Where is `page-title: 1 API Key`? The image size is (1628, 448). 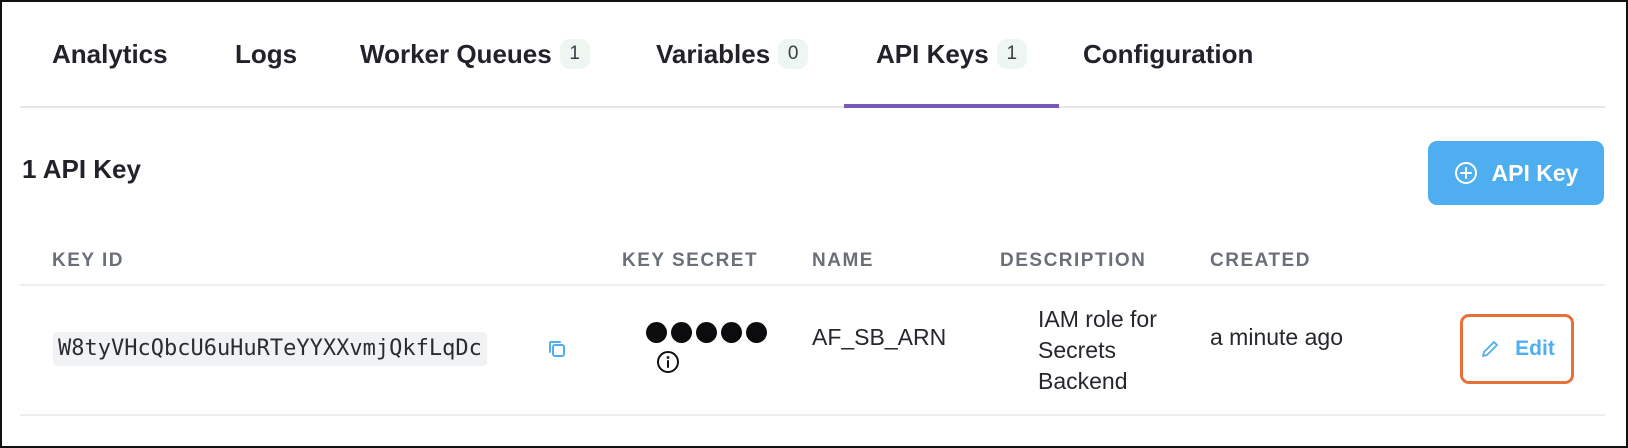
page-title: 1 API Key is located at coordinates (81, 169).